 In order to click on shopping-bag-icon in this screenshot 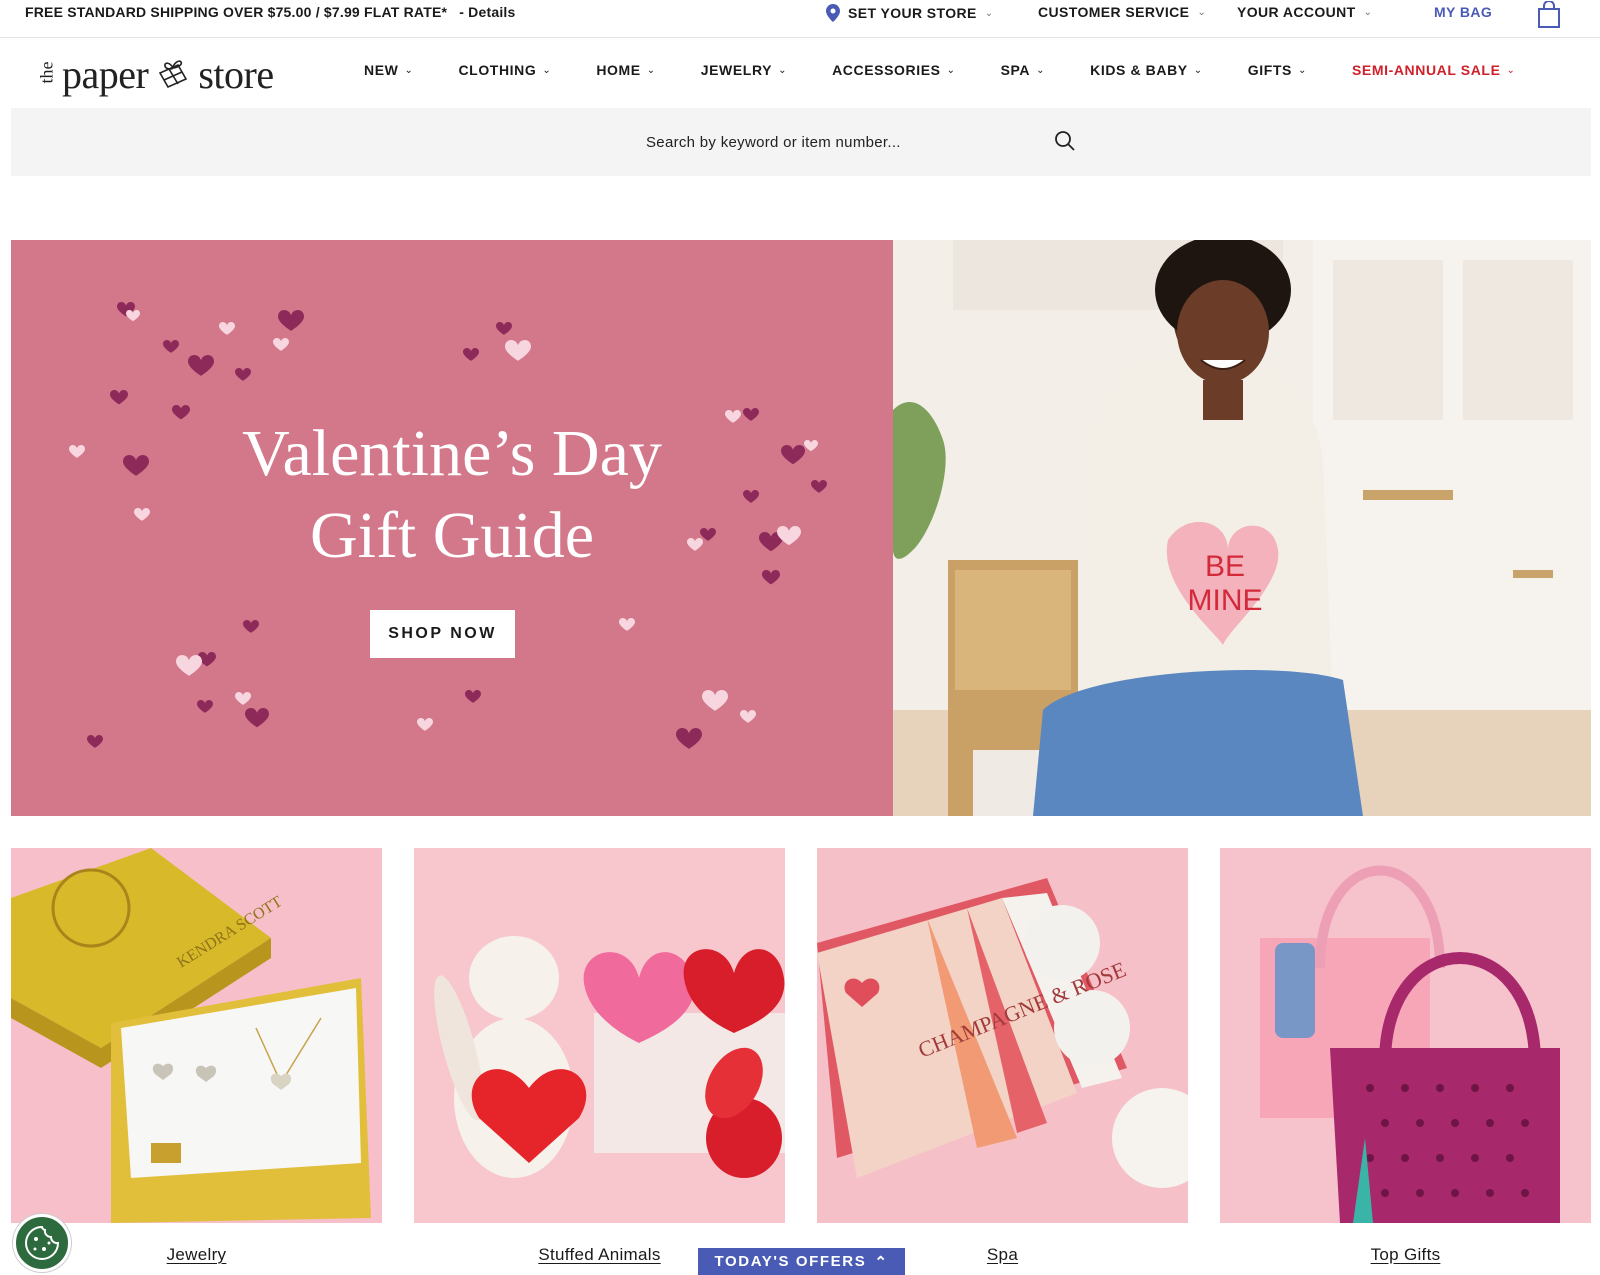, I will do `click(1549, 14)`.